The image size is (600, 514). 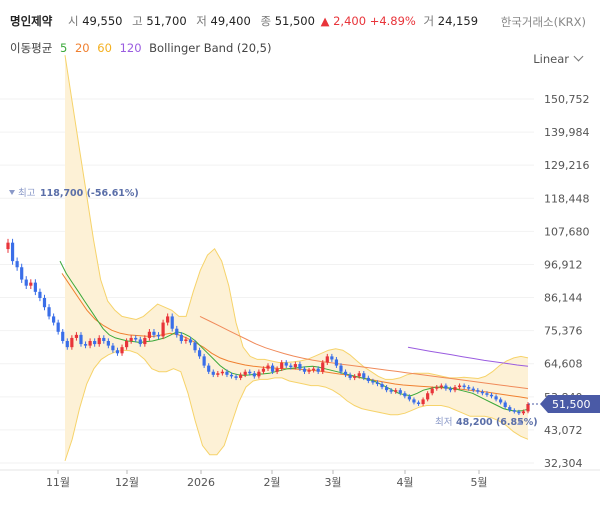 What do you see at coordinates (27, 193) in the screenshot?
I see `high-annotation-label: 최고` at bounding box center [27, 193].